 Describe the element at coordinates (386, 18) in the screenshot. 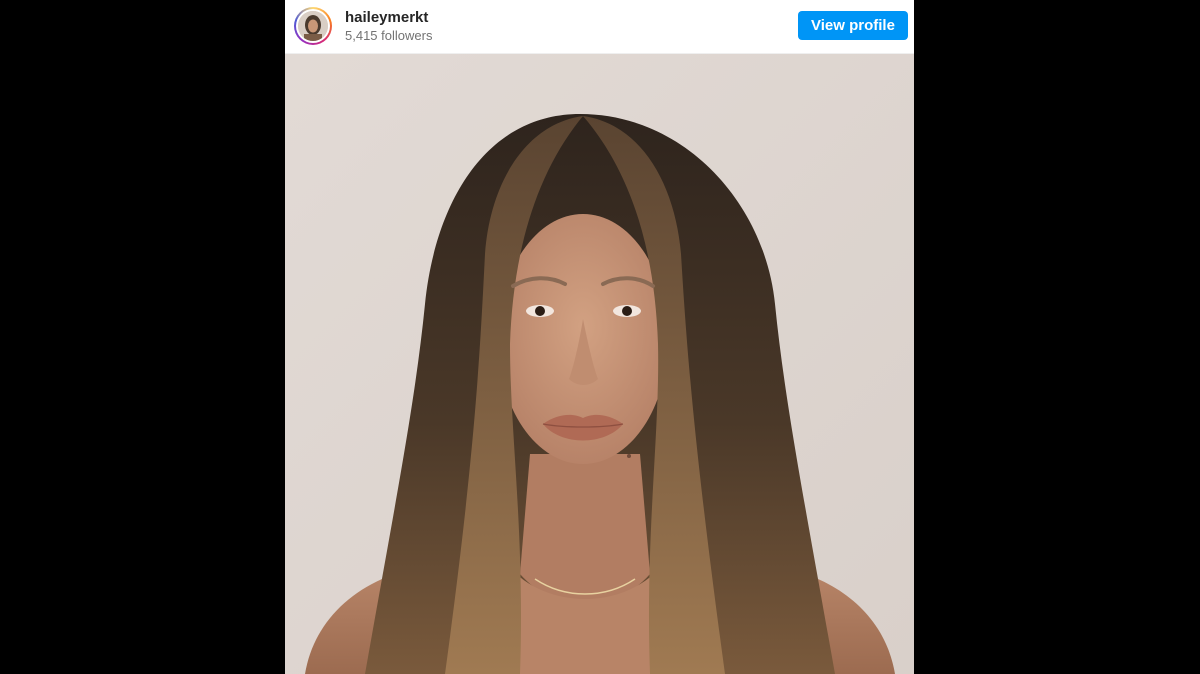

I see `username: haileymerkt` at that location.